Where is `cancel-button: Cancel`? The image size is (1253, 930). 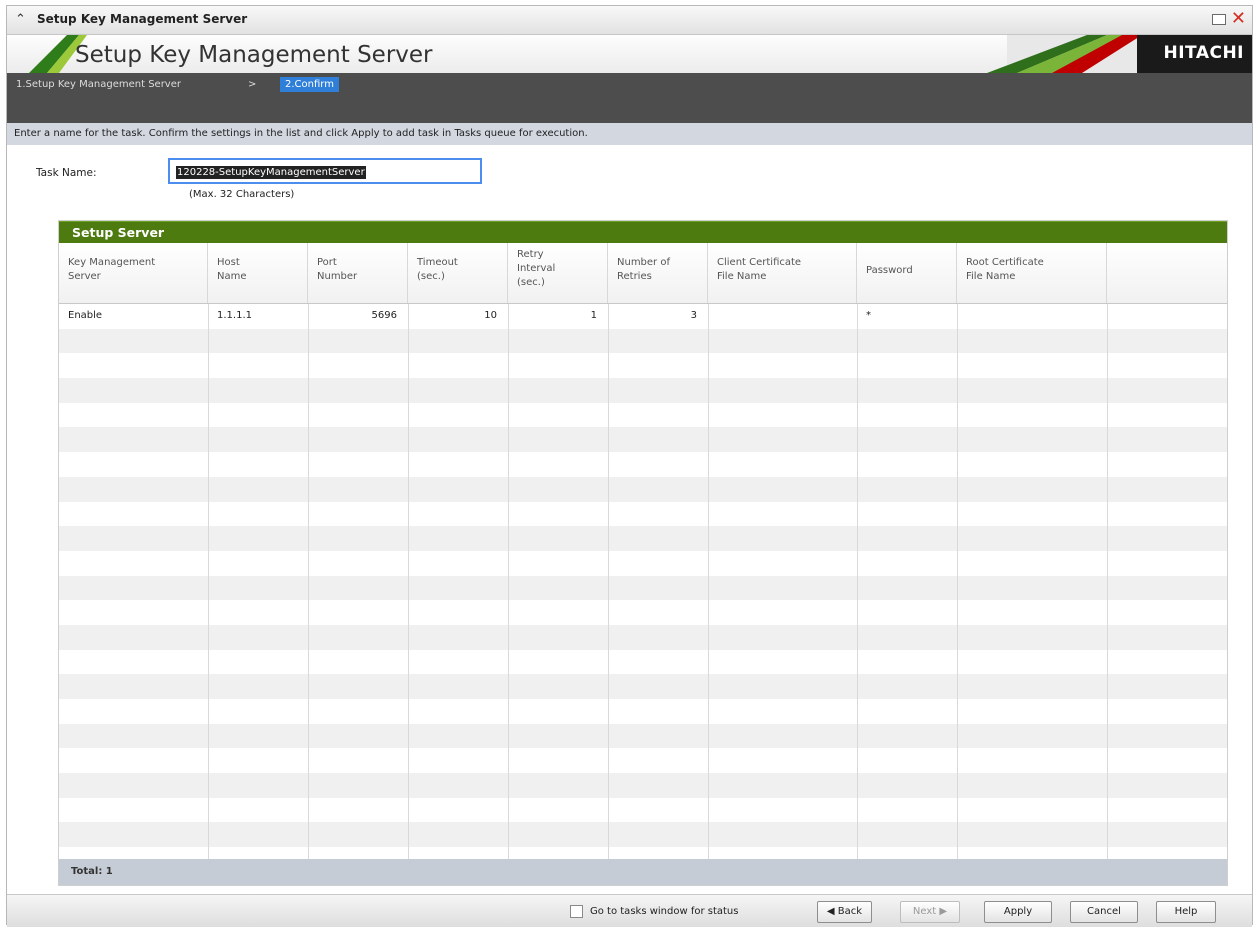
cancel-button: Cancel is located at coordinates (1104, 912).